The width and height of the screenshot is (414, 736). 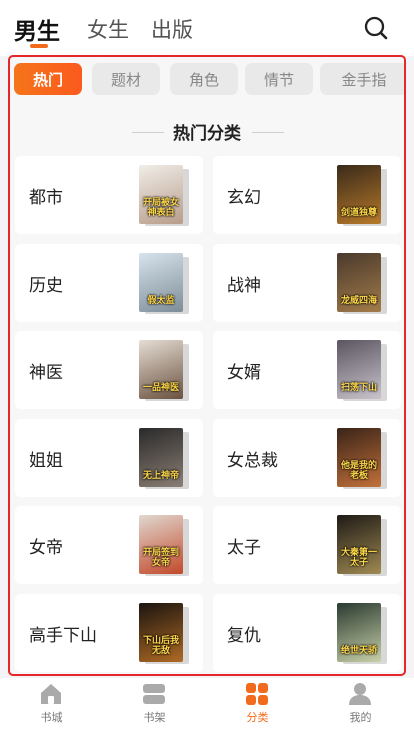 I want to click on book-cover-title: 他是我的老板, so click(x=358, y=470).